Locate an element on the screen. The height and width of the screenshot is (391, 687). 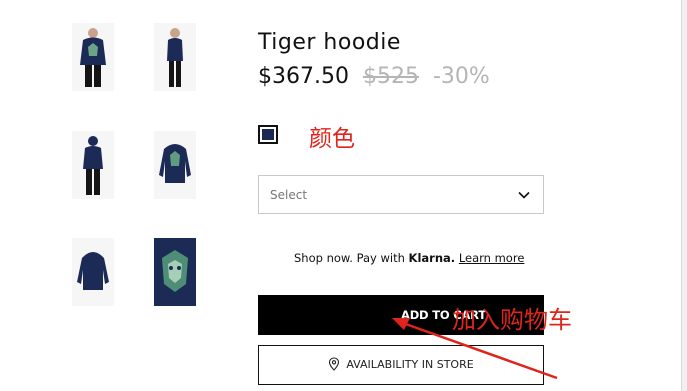
thumbnail-side-model is located at coordinates (175, 57).